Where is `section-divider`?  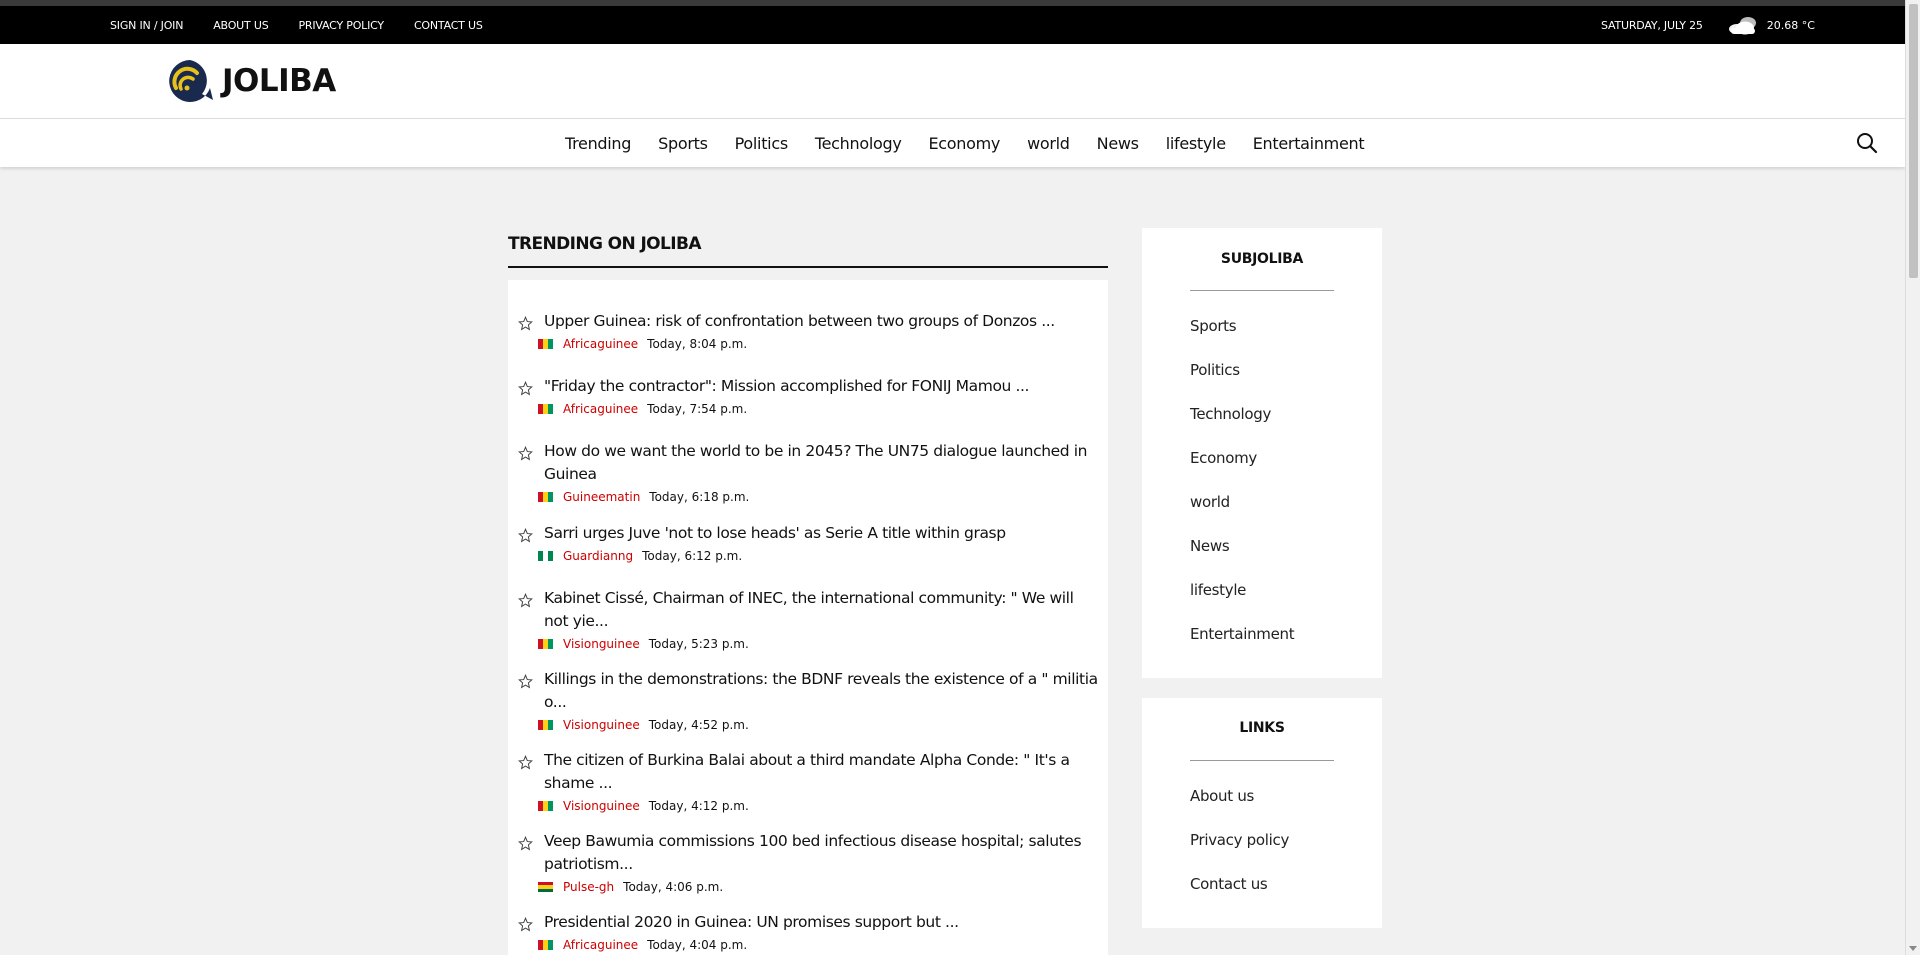
section-divider is located at coordinates (808, 267).